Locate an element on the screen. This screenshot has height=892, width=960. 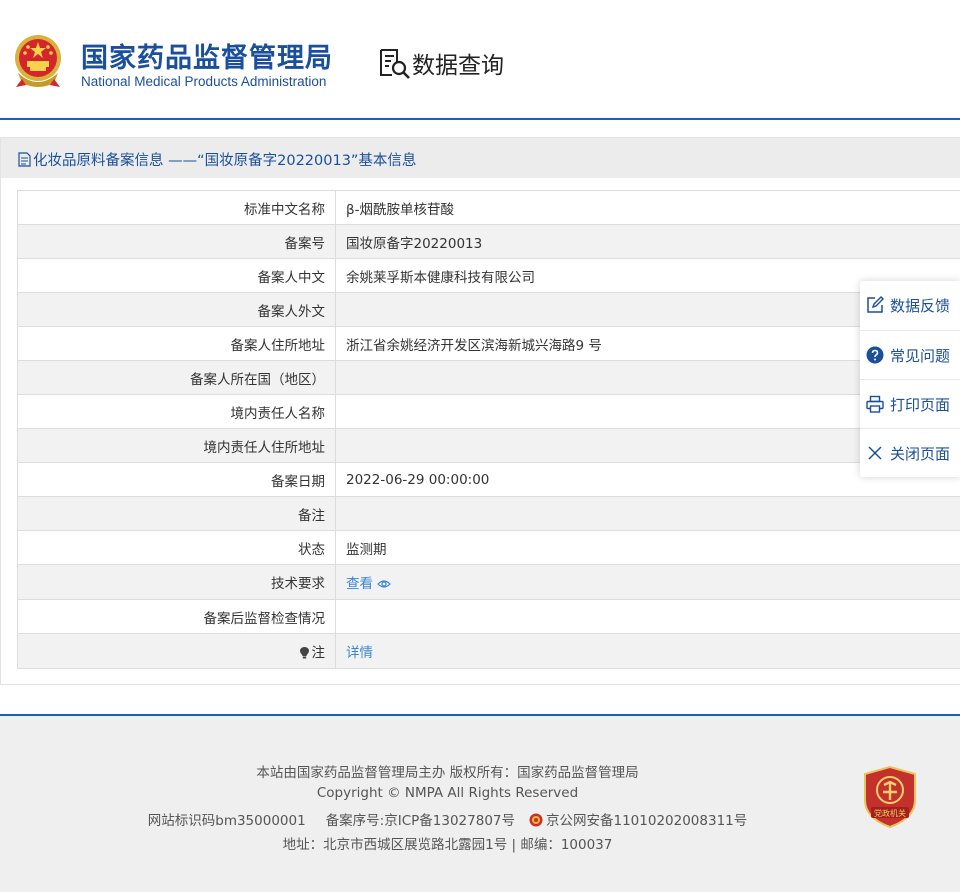
table-row: 标准中文名称 β-烟酰胺单核苷酸 is located at coordinates (488, 207).